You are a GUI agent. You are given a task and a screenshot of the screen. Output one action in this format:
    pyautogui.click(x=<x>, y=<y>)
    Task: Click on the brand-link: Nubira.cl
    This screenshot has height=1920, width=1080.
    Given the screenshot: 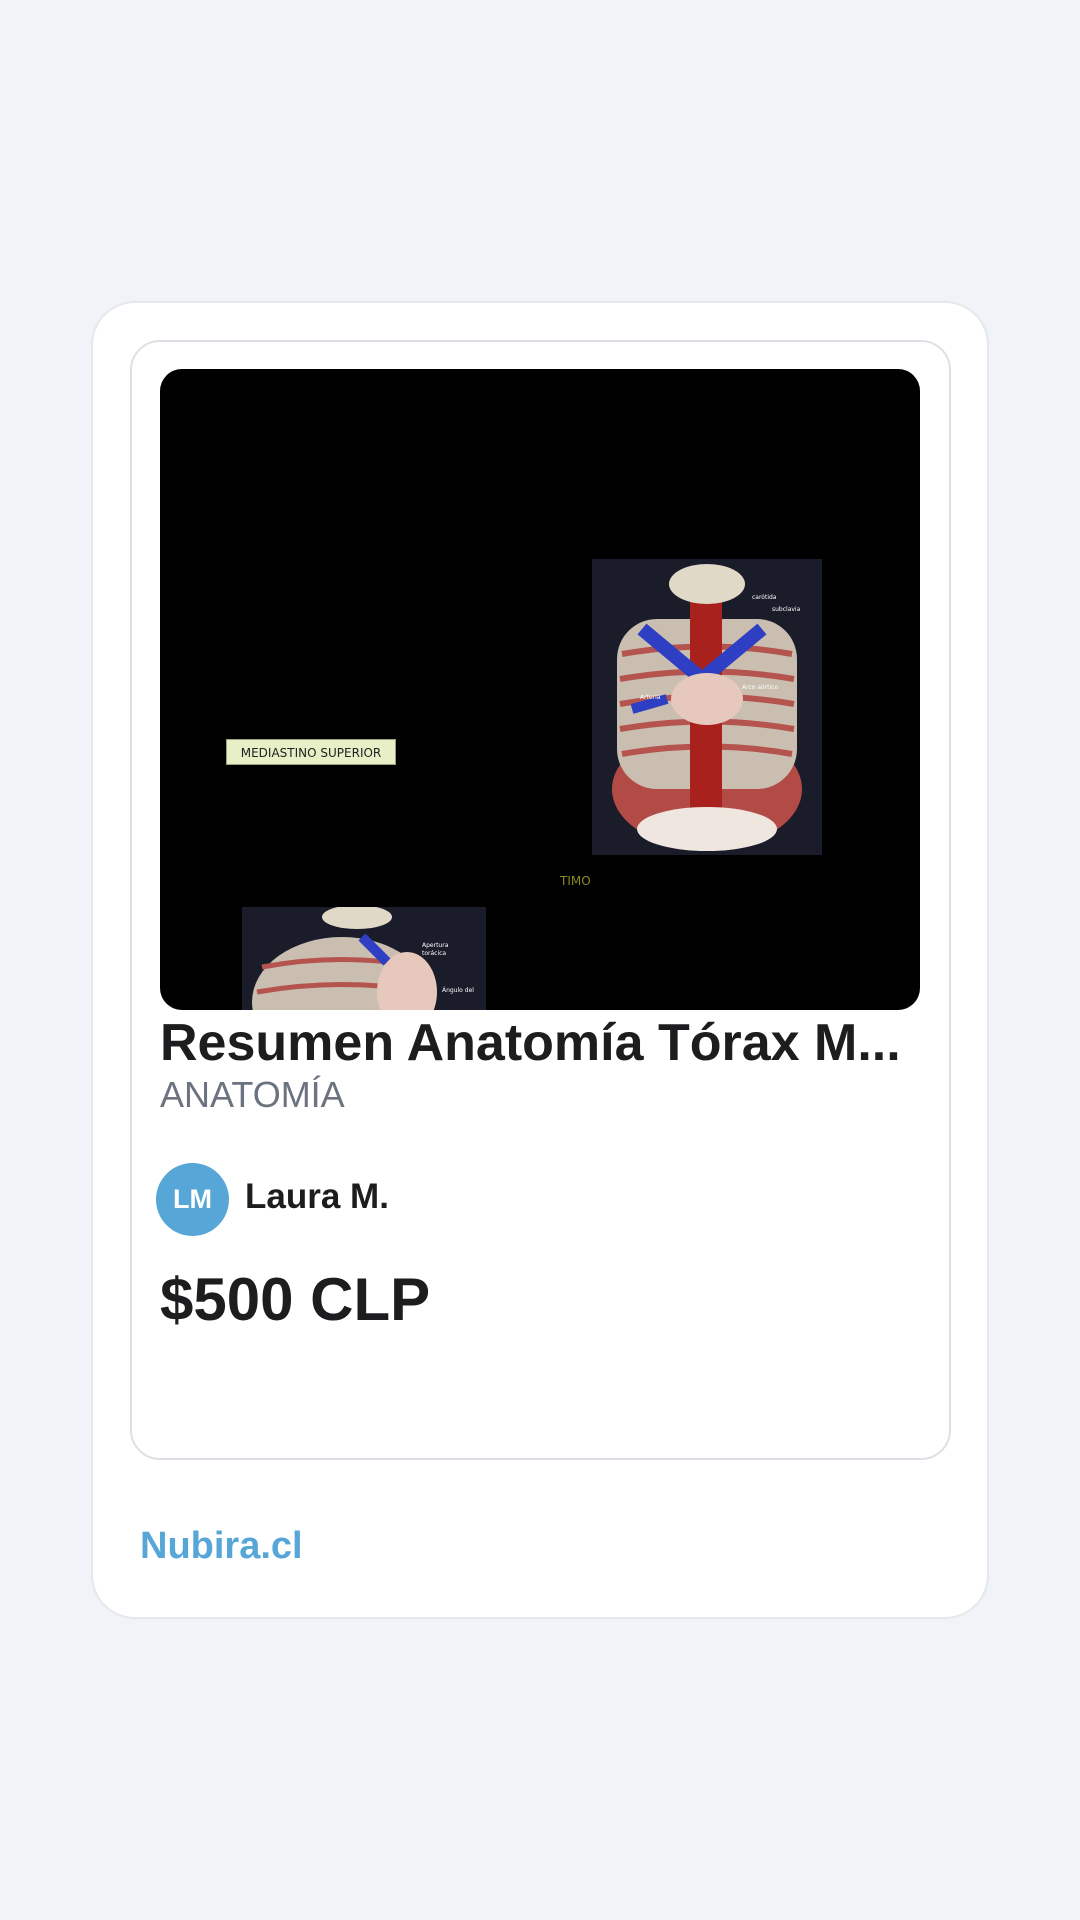 What is the action you would take?
    pyautogui.click(x=221, y=1546)
    